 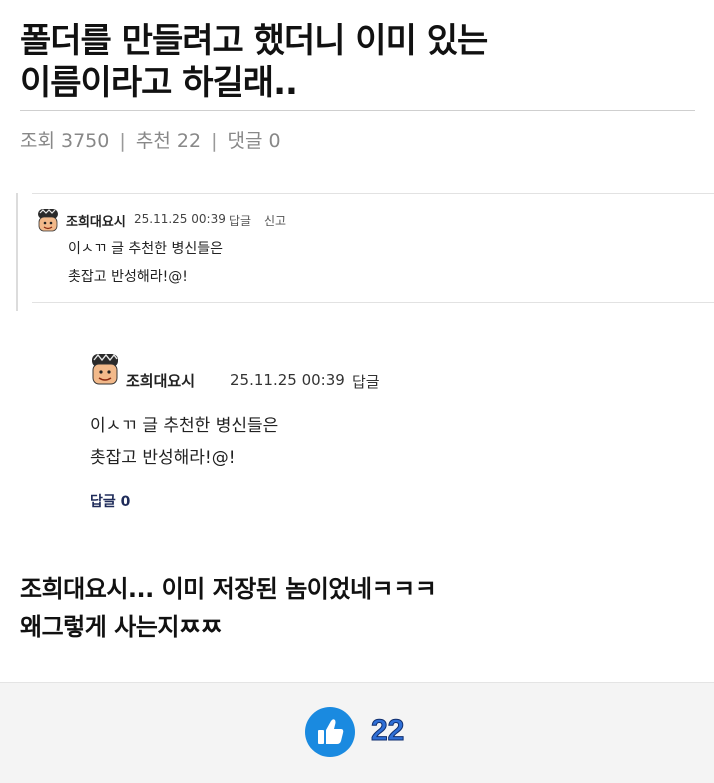 What do you see at coordinates (168, 141) in the screenshot?
I see `recommend-count: 추천 22` at bounding box center [168, 141].